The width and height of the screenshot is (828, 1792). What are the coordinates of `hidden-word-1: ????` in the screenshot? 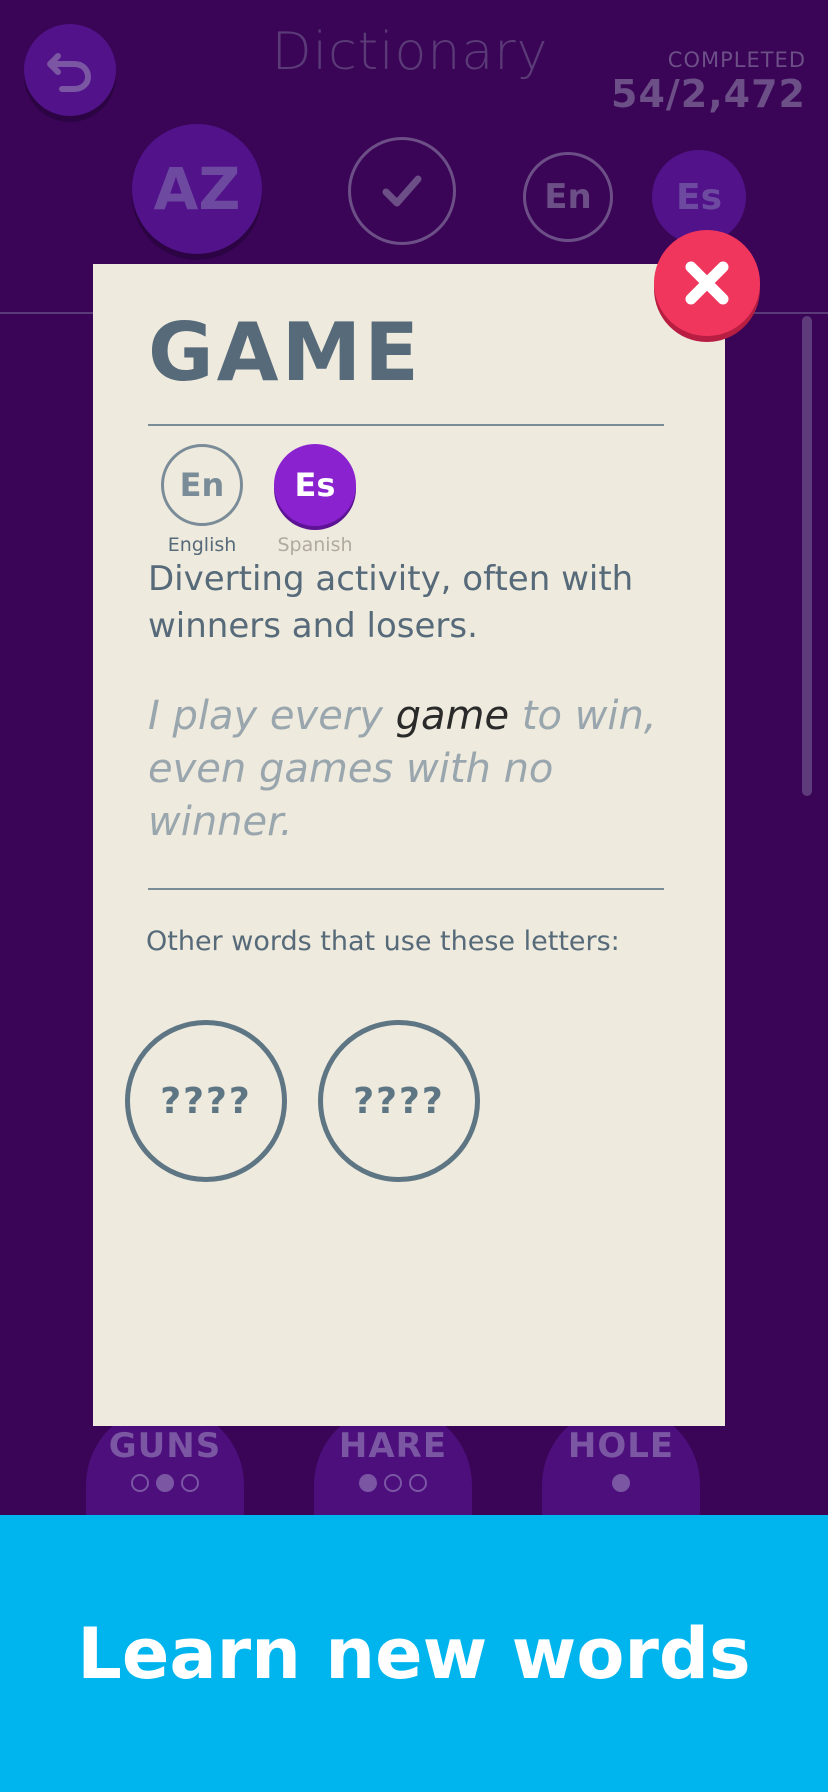 It's located at (206, 1101).